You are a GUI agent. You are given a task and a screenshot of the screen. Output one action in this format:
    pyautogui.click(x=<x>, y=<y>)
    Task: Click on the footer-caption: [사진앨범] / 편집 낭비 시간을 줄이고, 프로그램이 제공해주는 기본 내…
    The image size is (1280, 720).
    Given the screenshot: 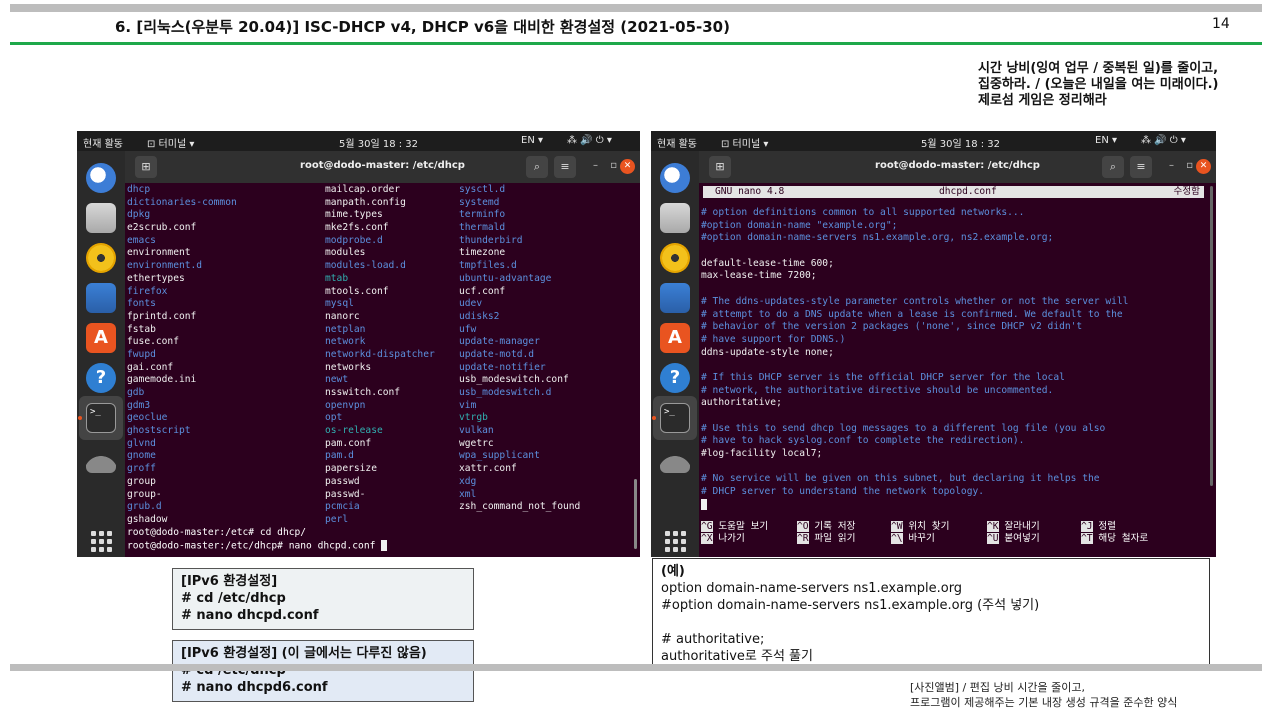 What is the action you would take?
    pyautogui.click(x=1043, y=695)
    